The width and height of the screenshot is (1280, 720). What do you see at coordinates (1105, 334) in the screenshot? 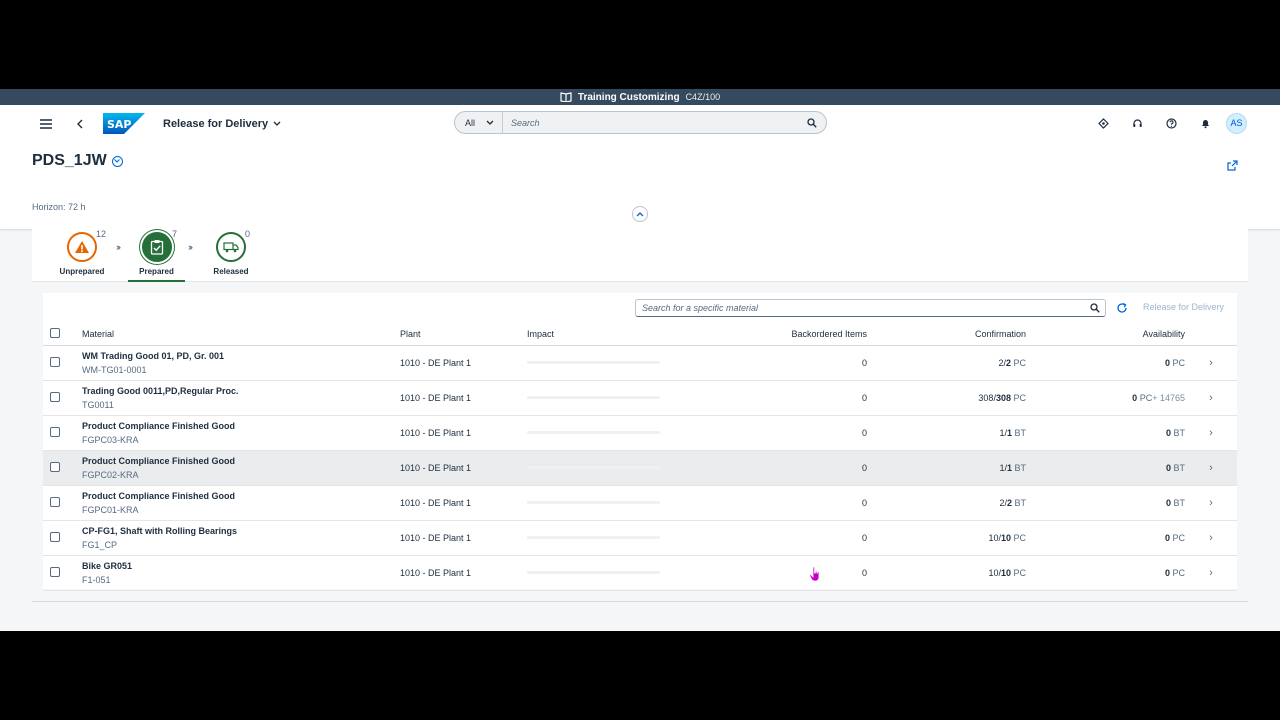
I see `col-availability: Availability` at bounding box center [1105, 334].